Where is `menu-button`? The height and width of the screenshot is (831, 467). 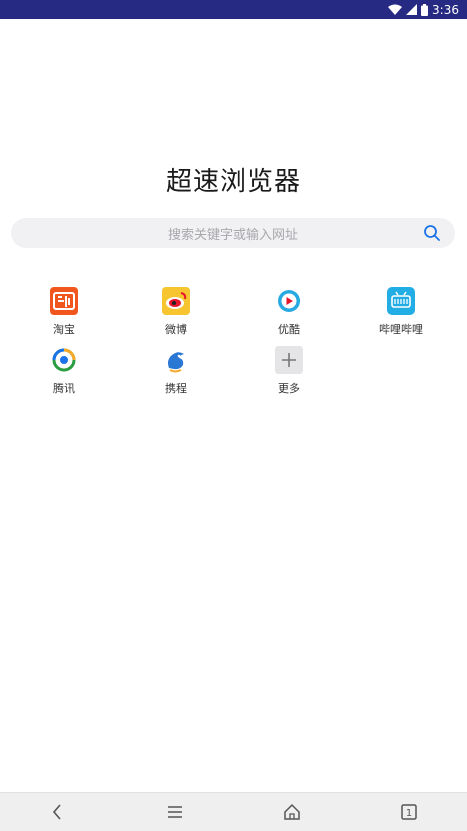 menu-button is located at coordinates (175, 812).